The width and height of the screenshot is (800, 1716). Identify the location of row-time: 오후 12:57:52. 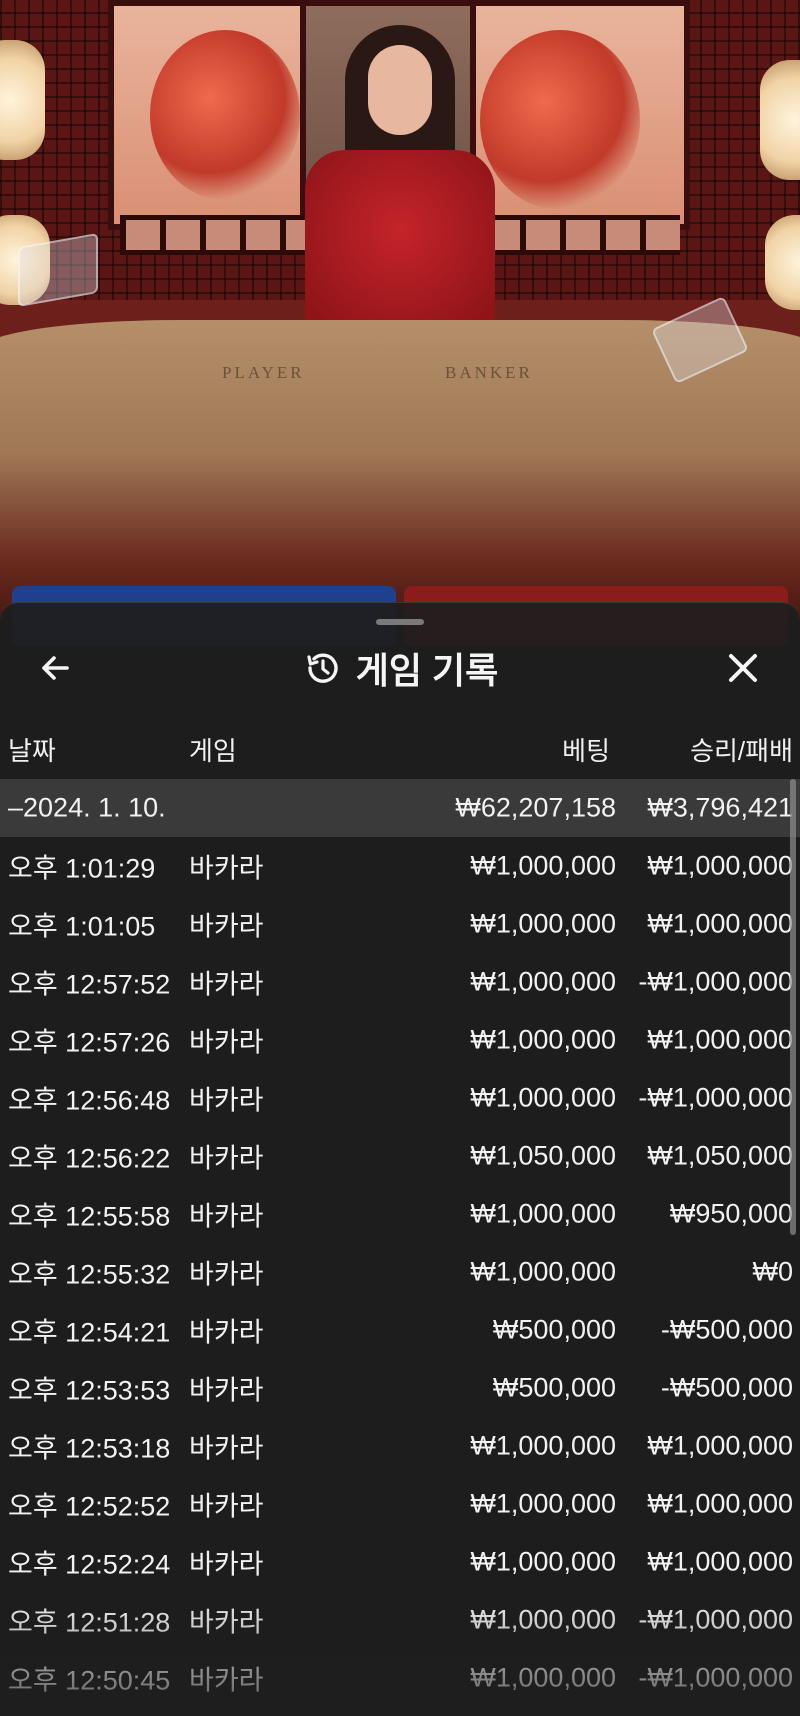
(89, 984).